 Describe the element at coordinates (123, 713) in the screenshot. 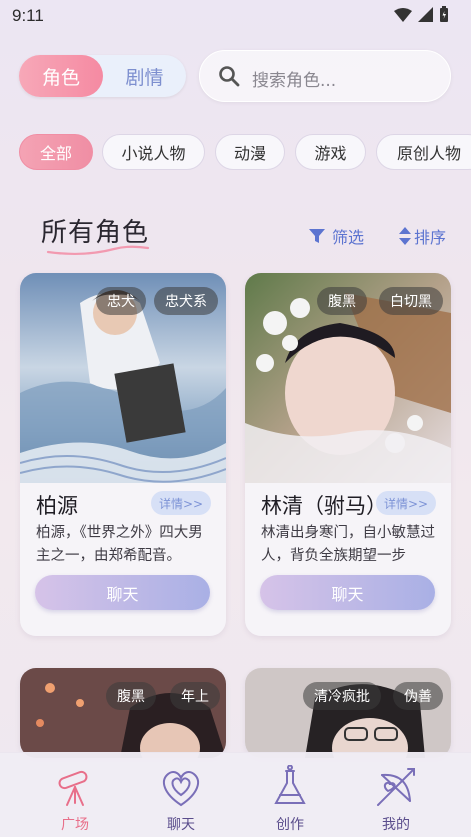

I see `character-card: 腹黑 年上` at that location.